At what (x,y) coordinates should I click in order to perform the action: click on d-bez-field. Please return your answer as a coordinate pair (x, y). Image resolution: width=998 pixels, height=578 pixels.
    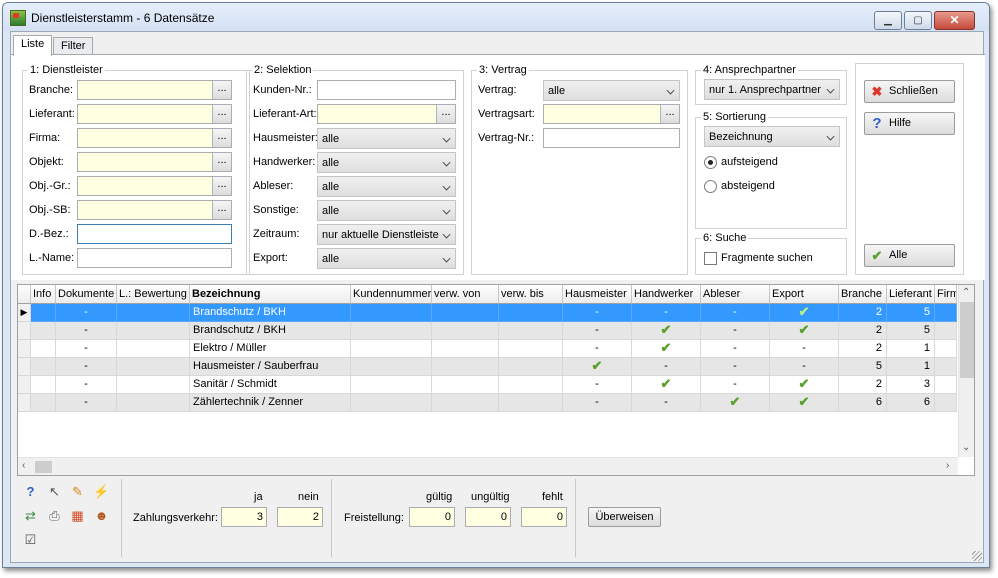
    Looking at the image, I should click on (154, 234).